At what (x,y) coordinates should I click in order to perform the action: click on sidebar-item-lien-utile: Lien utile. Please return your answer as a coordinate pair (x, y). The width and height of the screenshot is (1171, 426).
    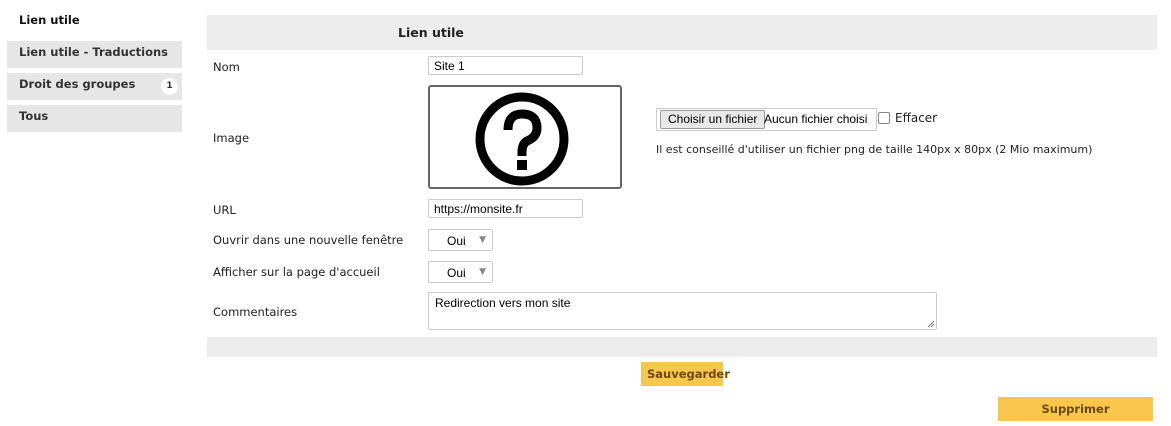
    Looking at the image, I should click on (94, 22).